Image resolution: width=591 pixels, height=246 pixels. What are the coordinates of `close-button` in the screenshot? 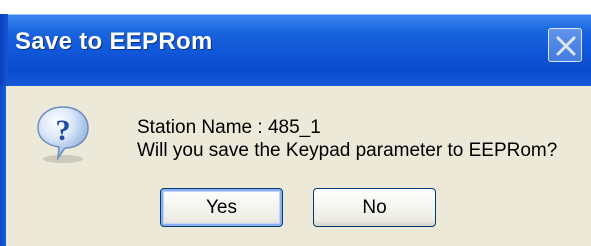 It's located at (565, 45).